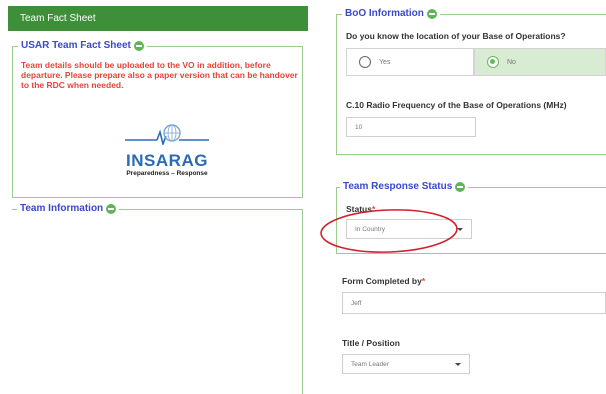 This screenshot has height=394, width=606. Describe the element at coordinates (76, 45) in the screenshot. I see `usar-team-fact-sheet-legend-label: USAR Team Fact Sheet` at that location.